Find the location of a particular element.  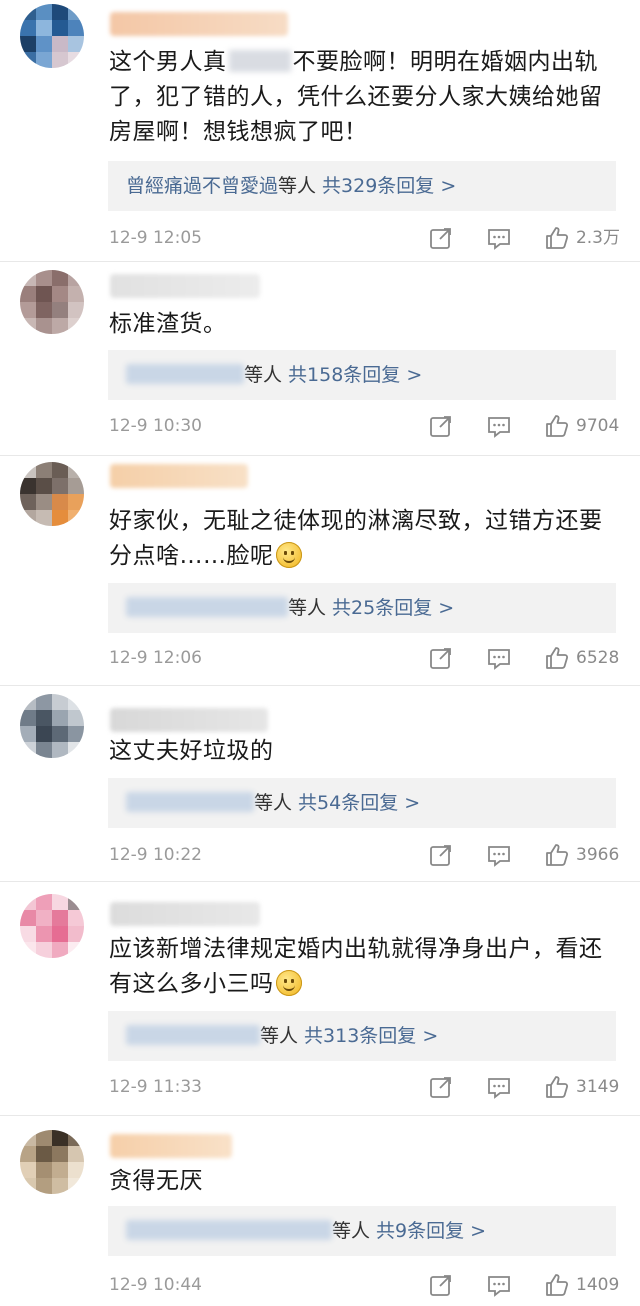

redacted-word is located at coordinates (259, 61).